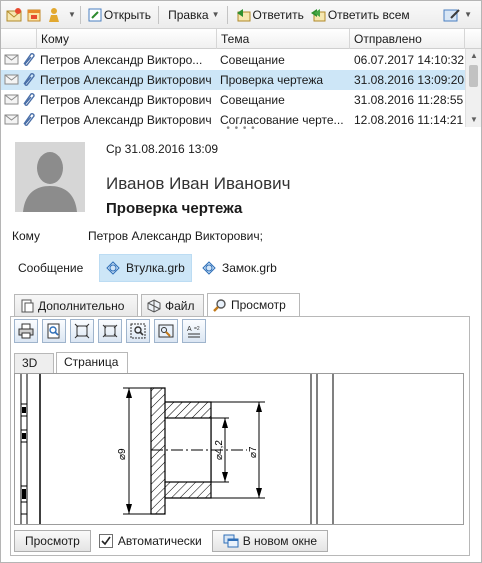 This screenshot has height=563, width=482. I want to click on reply-all-icon, so click(318, 14).